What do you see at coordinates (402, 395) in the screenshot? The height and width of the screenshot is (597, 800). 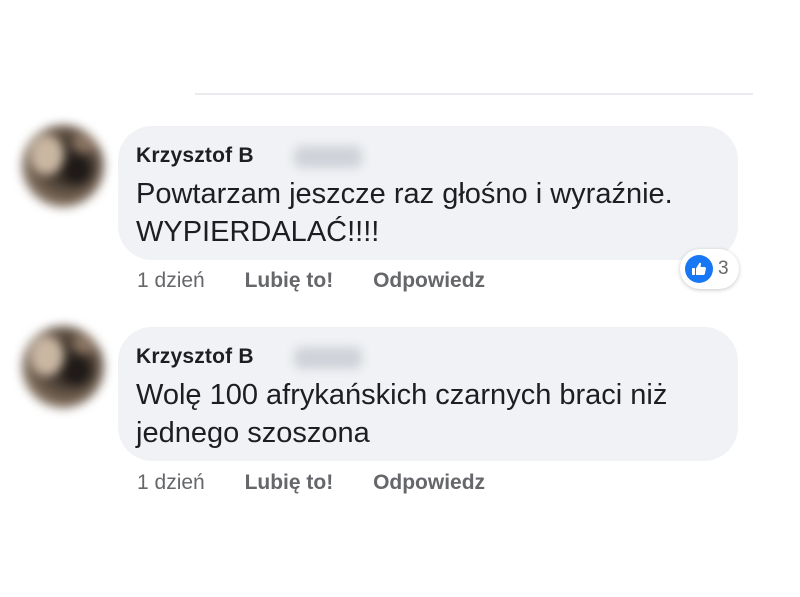 I see `comment-text-line: Wolę 100 afrykańskich czarnych braci niż` at bounding box center [402, 395].